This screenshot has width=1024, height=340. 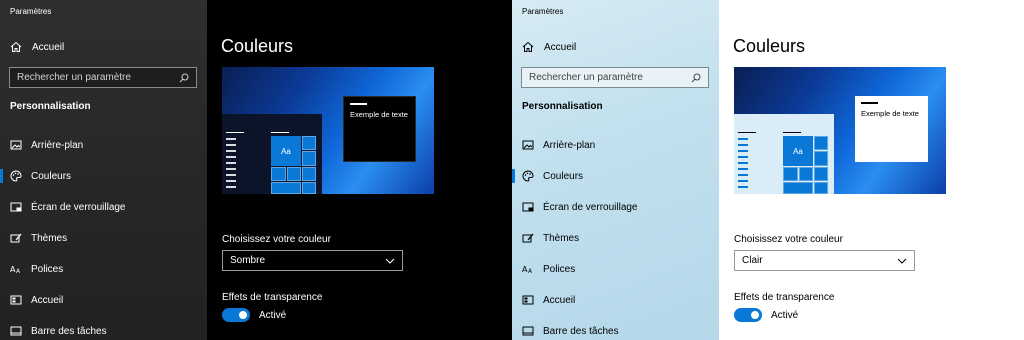 What do you see at coordinates (755, 315) in the screenshot?
I see `toggle-knob` at bounding box center [755, 315].